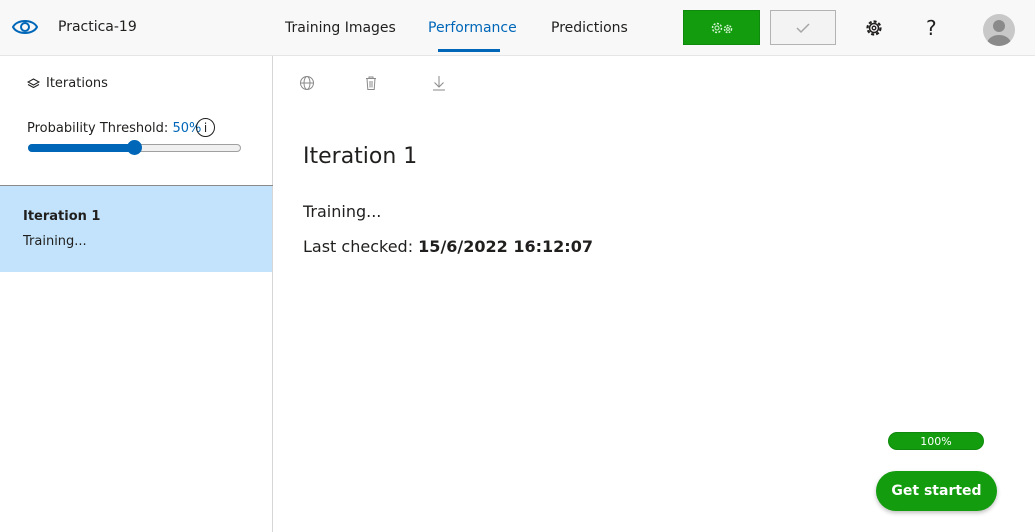 This screenshot has height=532, width=1035. I want to click on probability-threshold-label: Probability Threshold: 50%, so click(114, 128).